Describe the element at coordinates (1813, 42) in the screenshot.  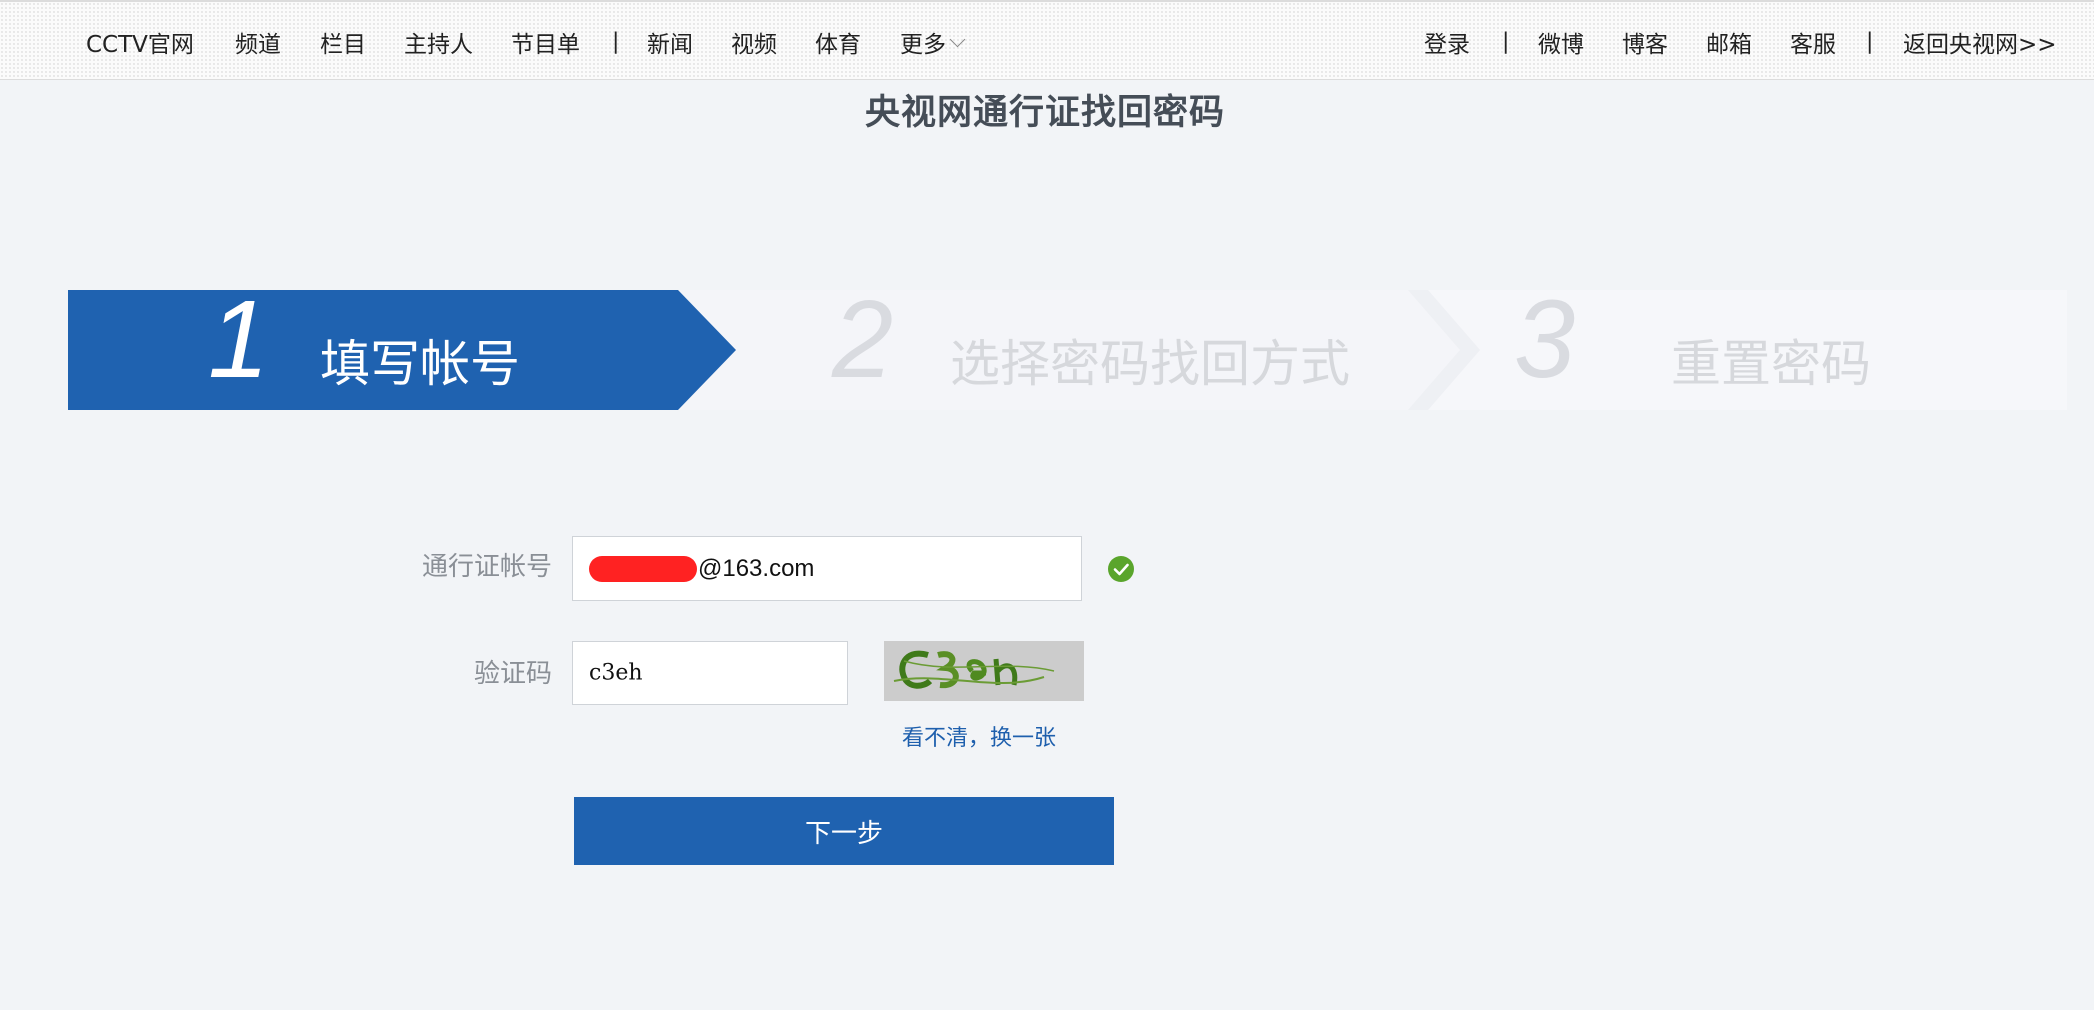
I see `nav-service: 客服` at that location.